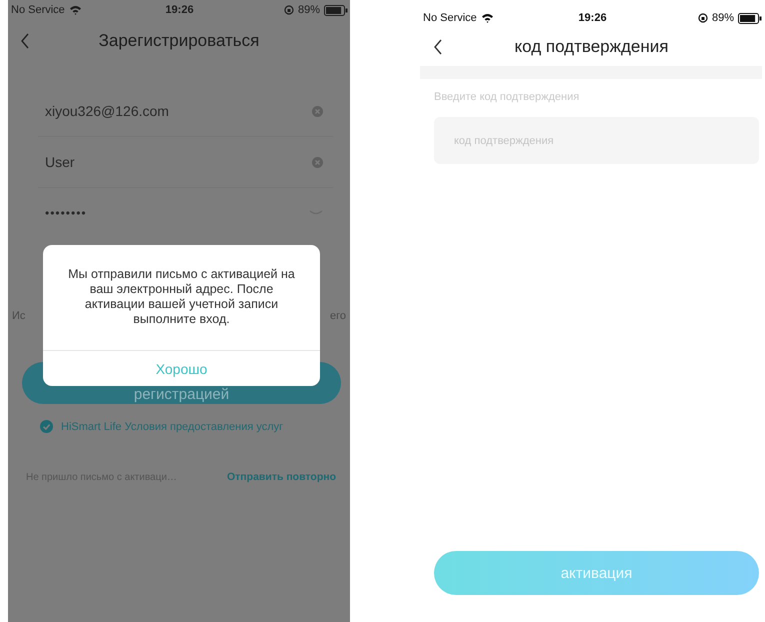 This screenshot has height=622, width=765. Describe the element at coordinates (179, 41) in the screenshot. I see `screen-title: Зарегистрироваться` at that location.